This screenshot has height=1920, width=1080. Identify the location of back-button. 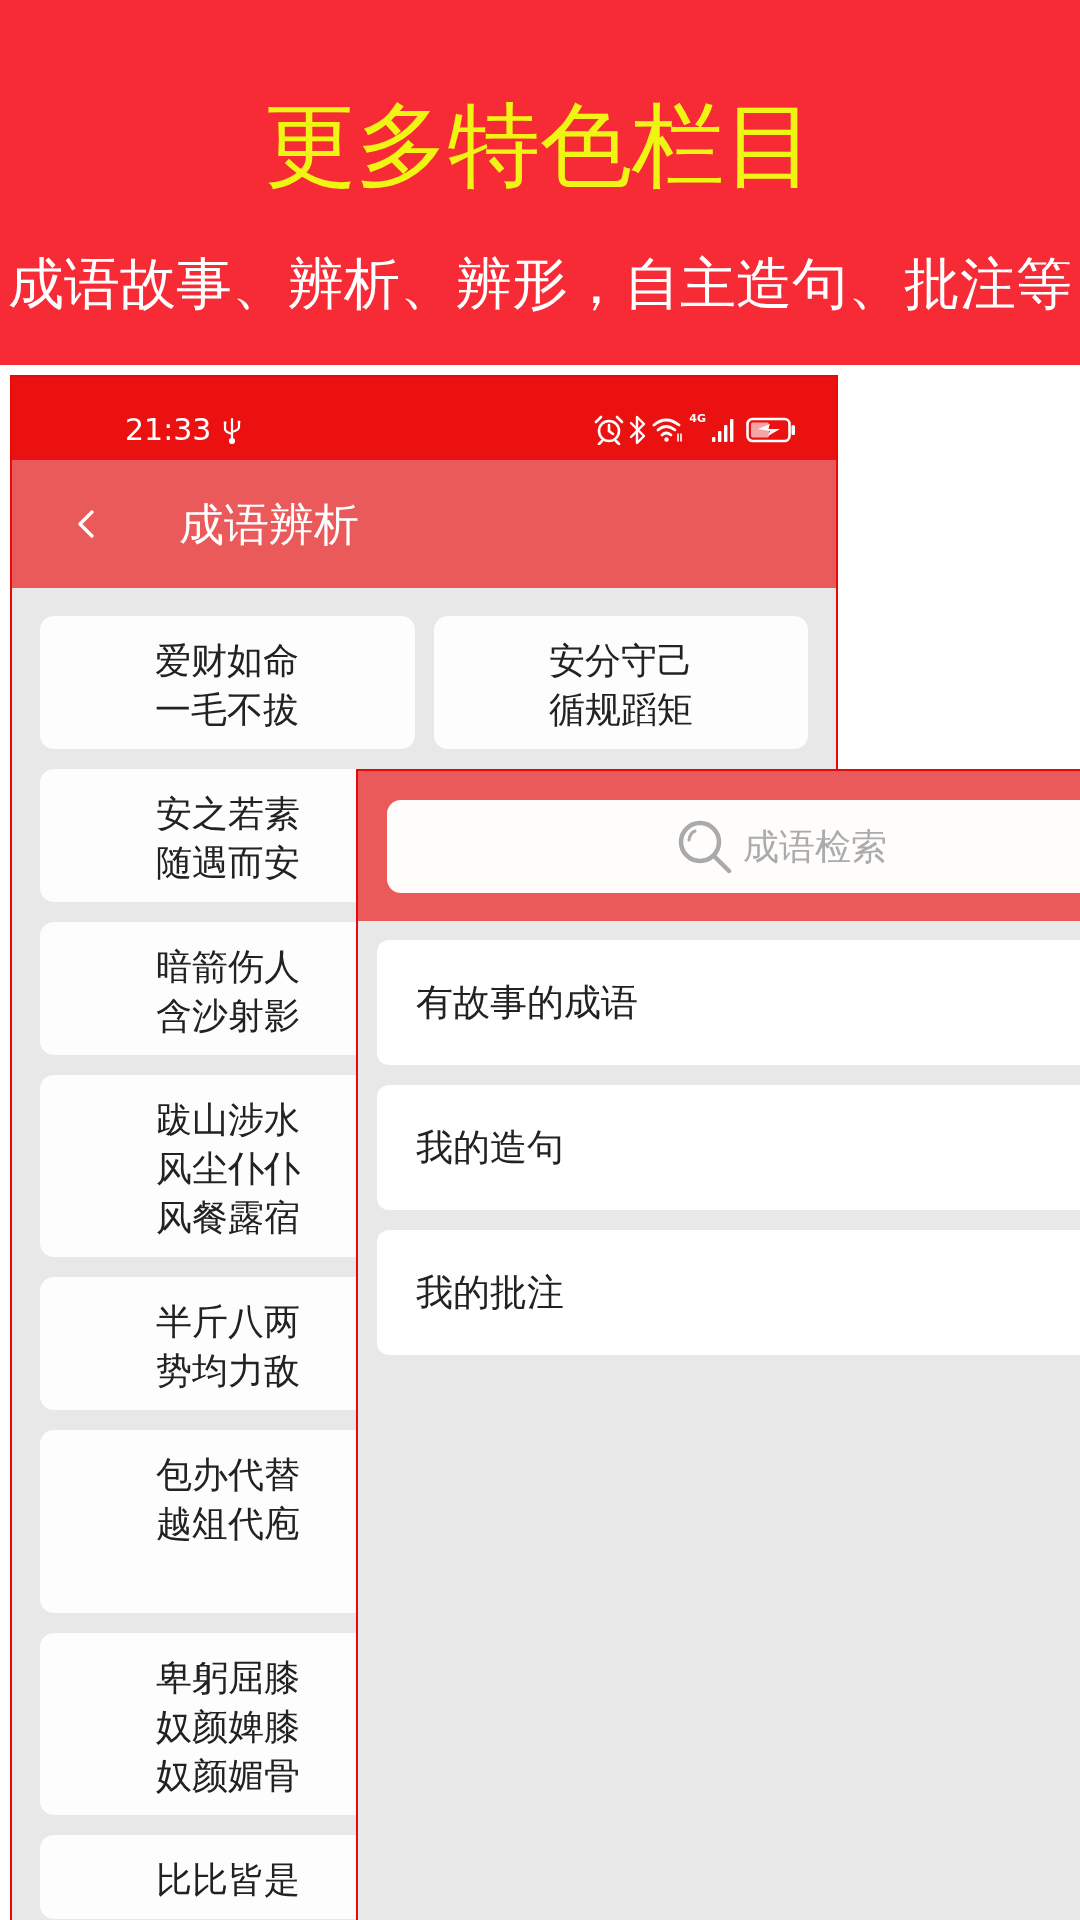
(86, 524).